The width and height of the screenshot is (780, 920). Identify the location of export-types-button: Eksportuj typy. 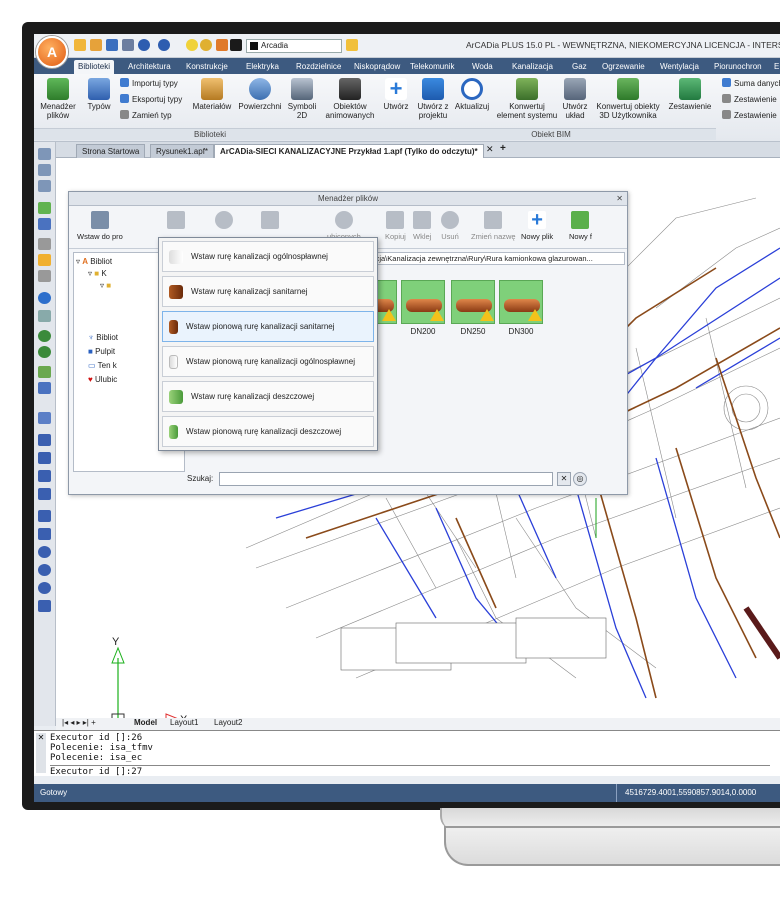
(151, 99).